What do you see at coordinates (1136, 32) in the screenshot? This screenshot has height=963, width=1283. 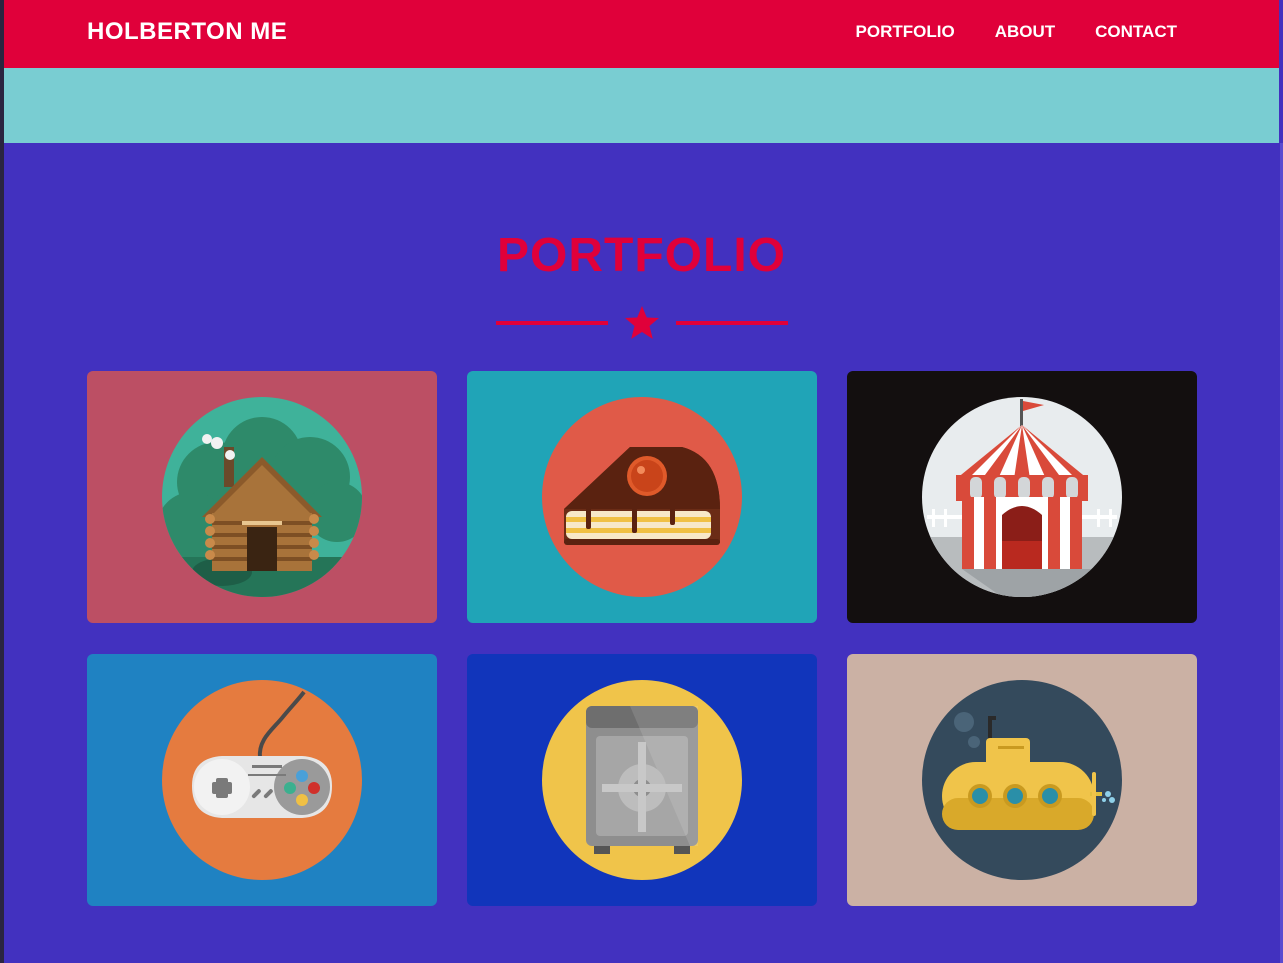 I see `nav-link-contact: CONTACT` at bounding box center [1136, 32].